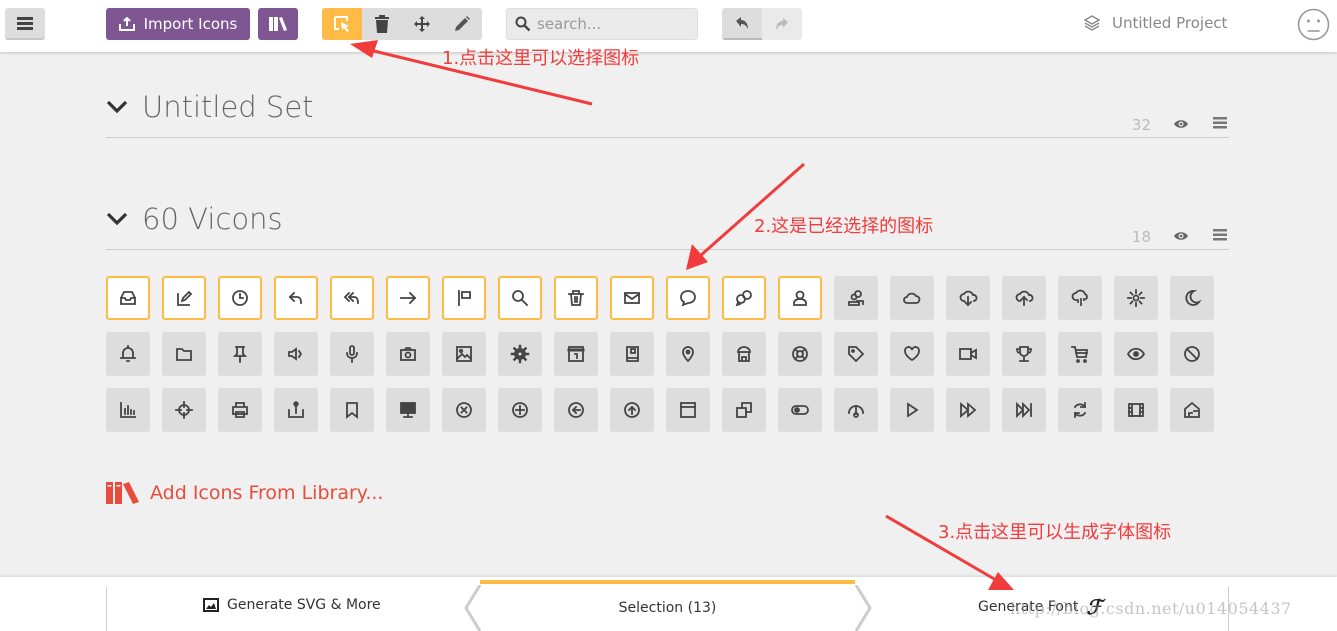 This screenshot has width=1337, height=631. What do you see at coordinates (612, 24) in the screenshot?
I see `search-input` at bounding box center [612, 24].